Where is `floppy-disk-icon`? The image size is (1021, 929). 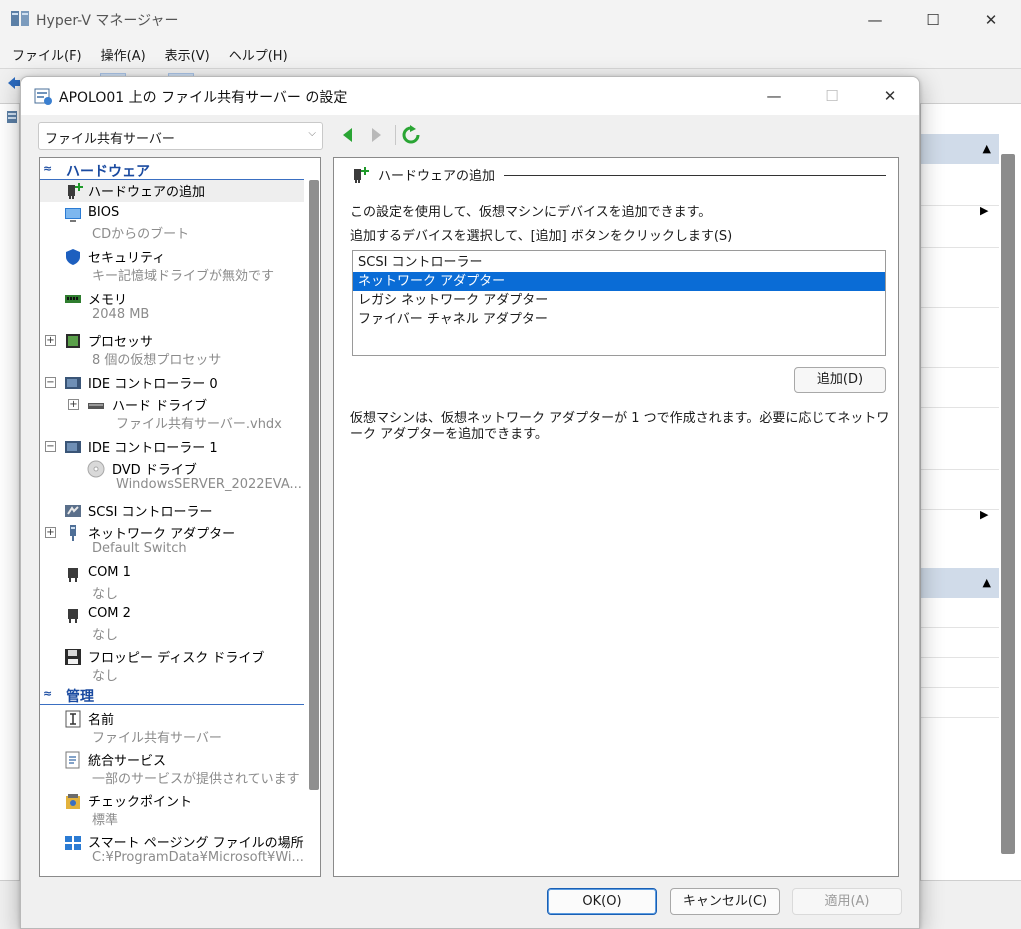
floppy-disk-icon is located at coordinates (73, 657).